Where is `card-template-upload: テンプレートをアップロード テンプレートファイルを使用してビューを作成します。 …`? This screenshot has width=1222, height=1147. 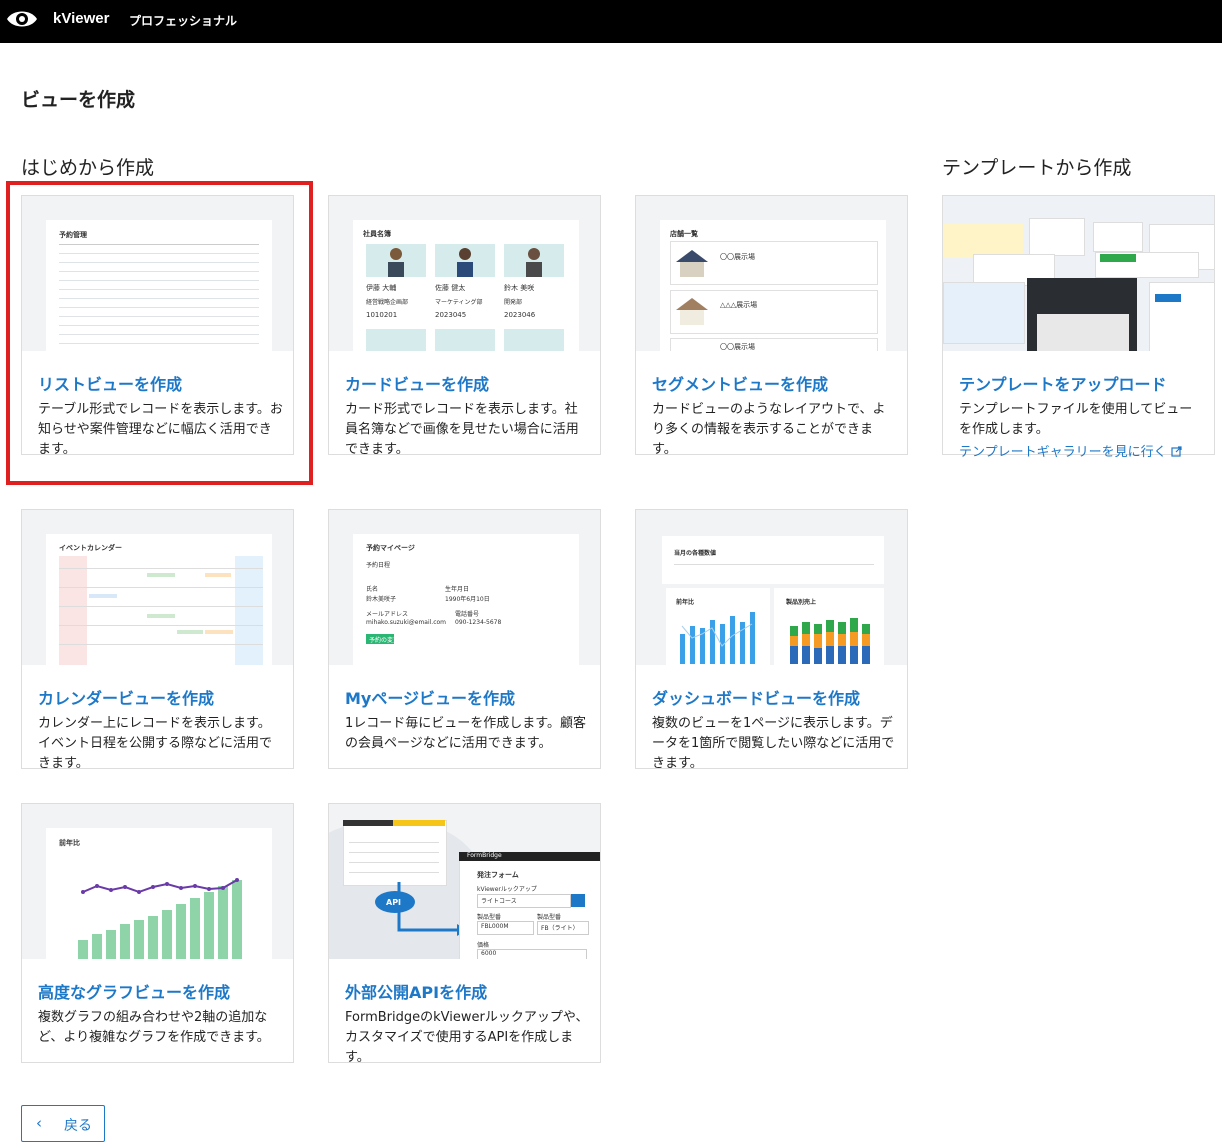
card-template-upload: テンプレートをアップロード テンプレートファイルを使用してビューを作成します。 … is located at coordinates (1078, 327).